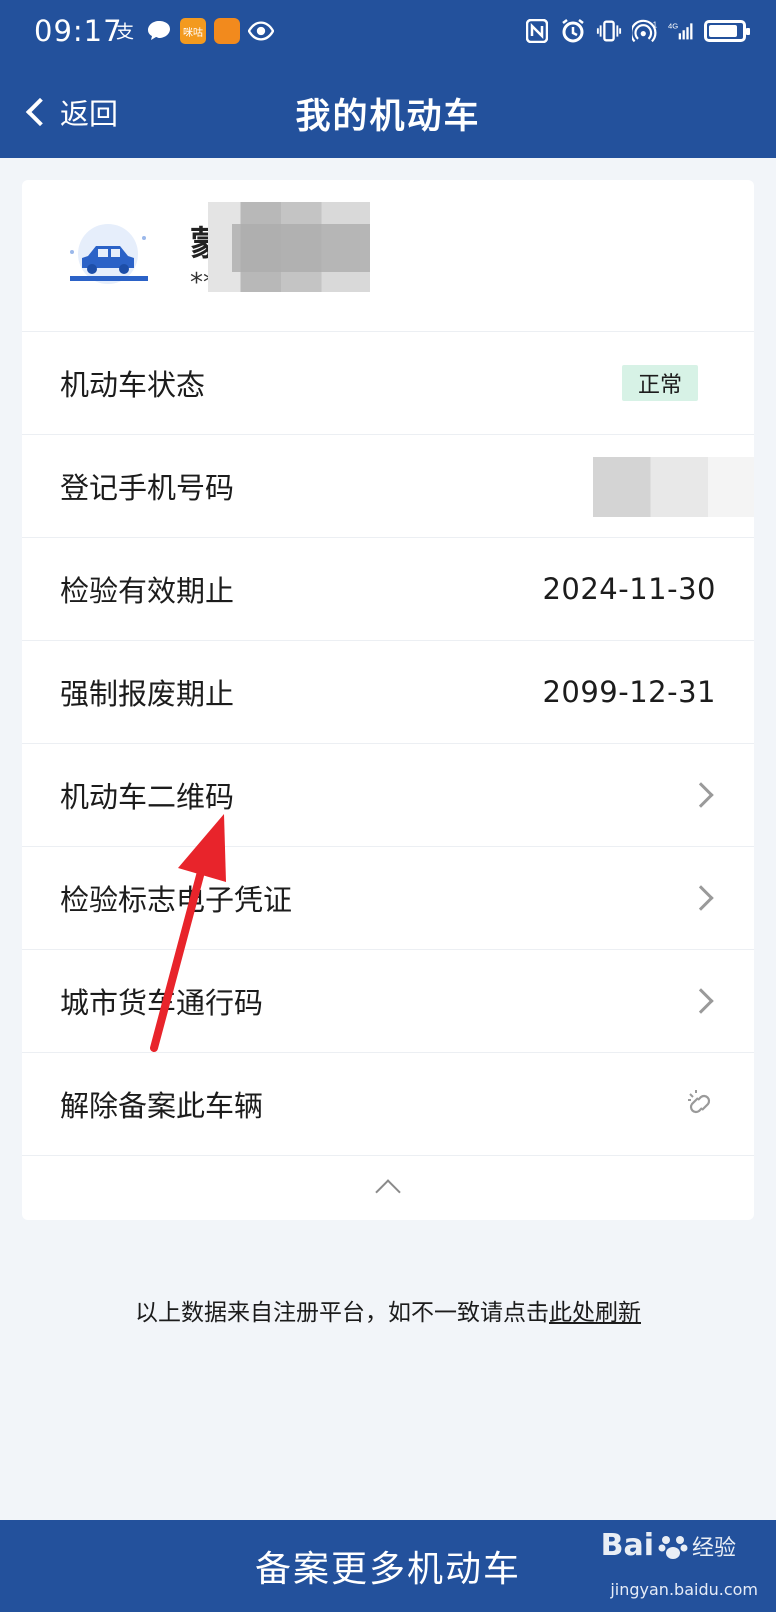 The height and width of the screenshot is (1612, 776). What do you see at coordinates (388, 256) in the screenshot?
I see `vehicle-header: 蒙 **` at bounding box center [388, 256].